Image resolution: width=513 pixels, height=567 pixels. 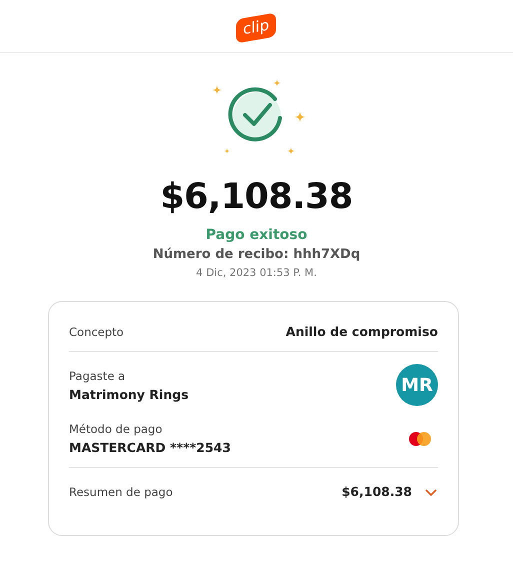 I want to click on payment-method-label: Método de pago, so click(x=116, y=429).